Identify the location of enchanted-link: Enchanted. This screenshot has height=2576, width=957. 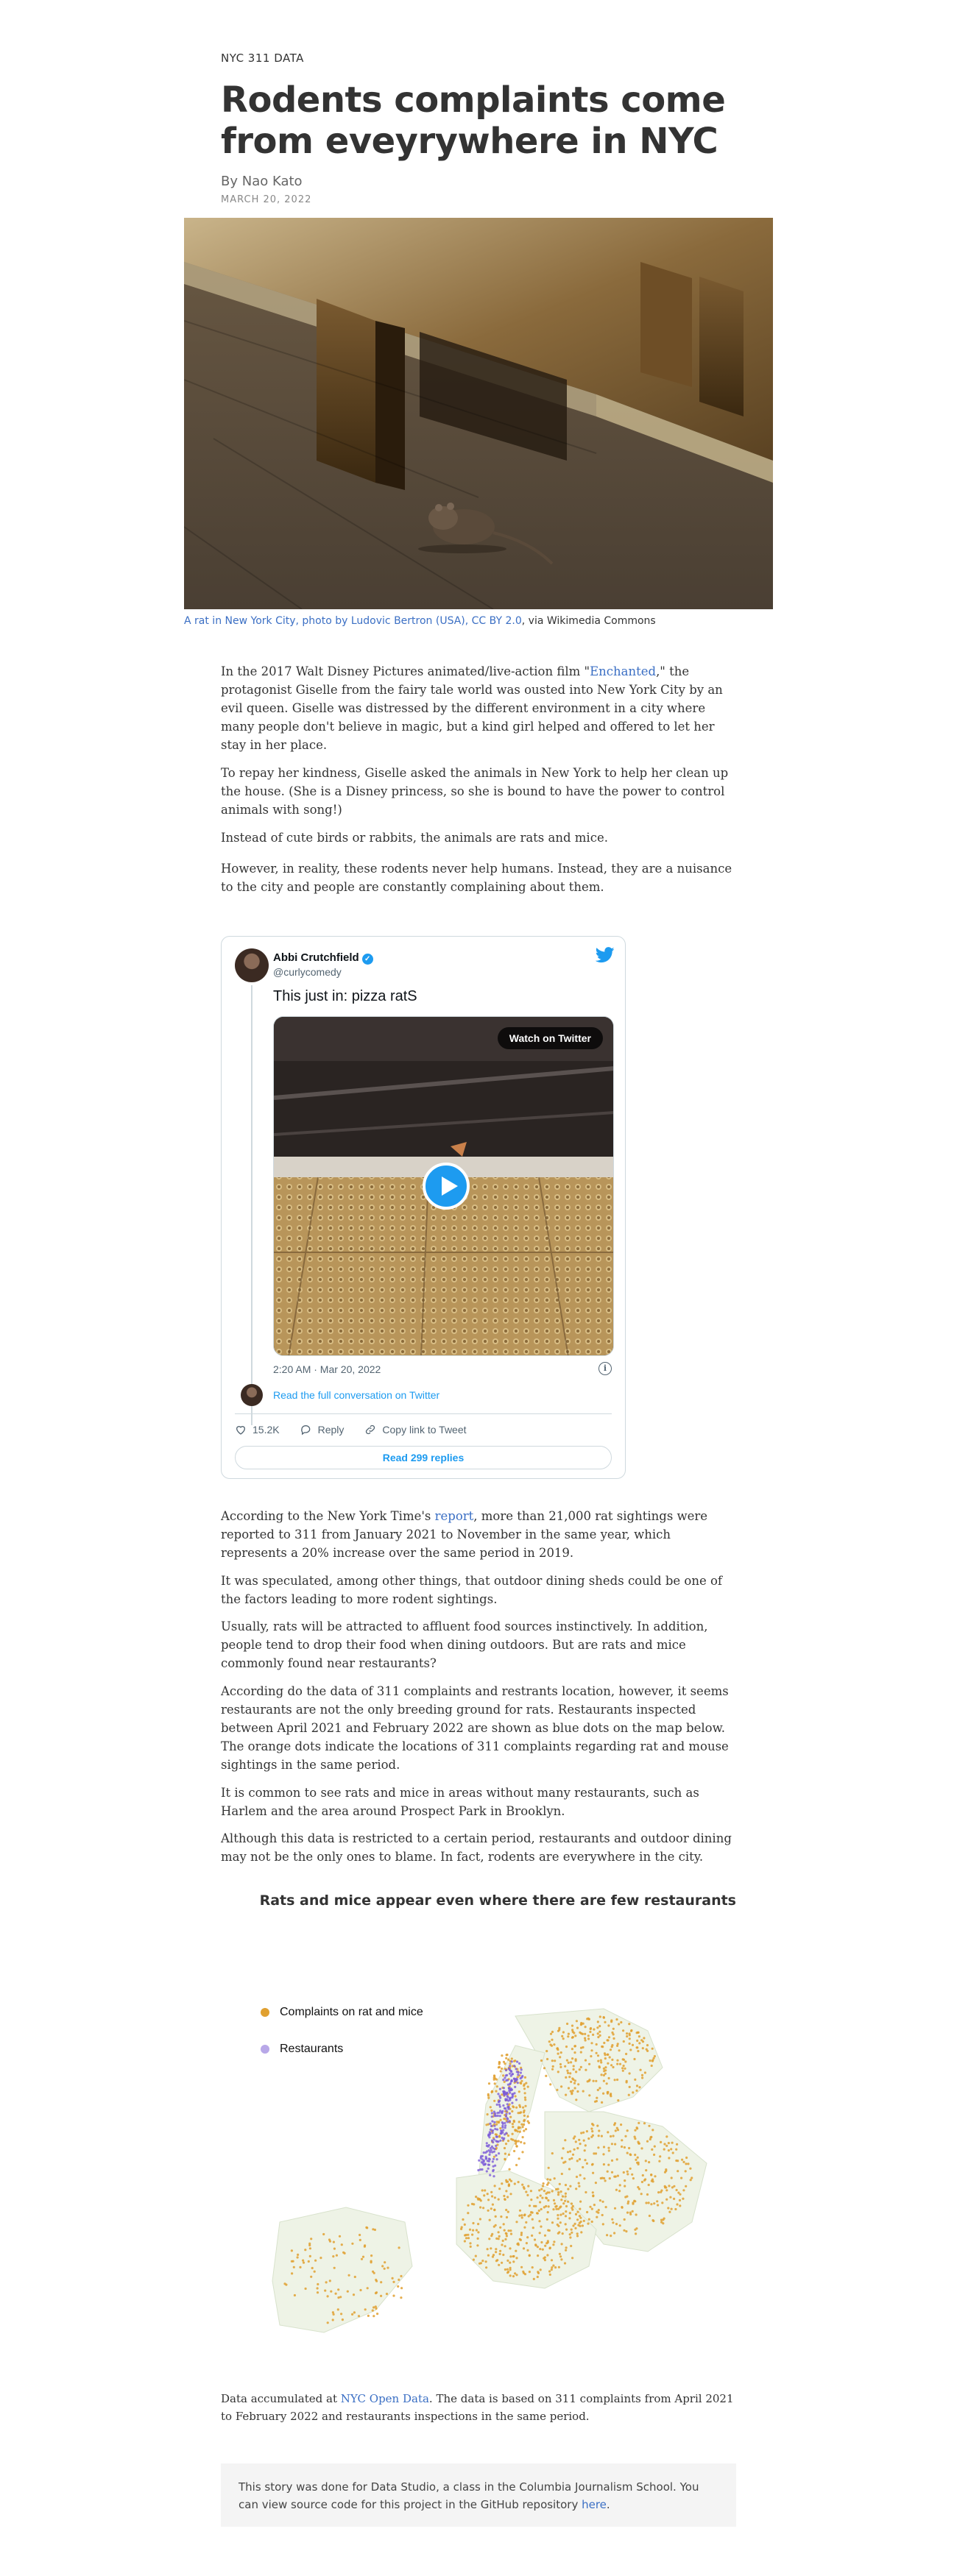
(623, 671).